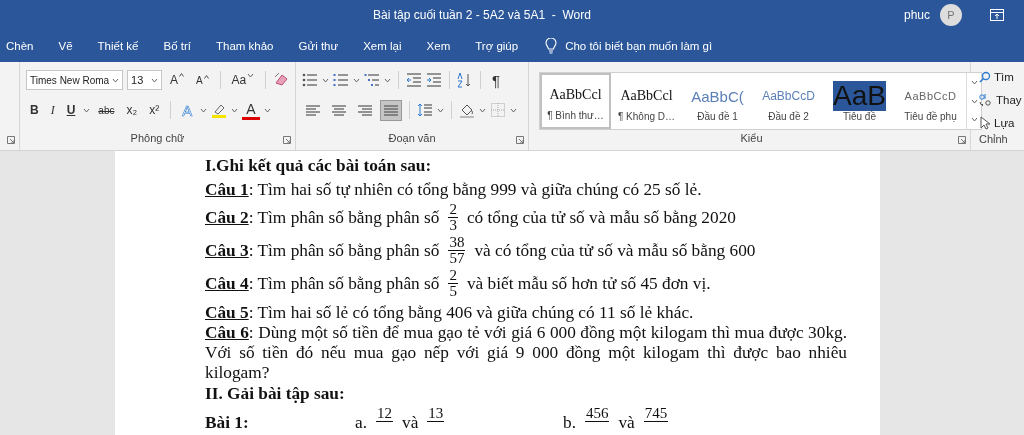 The width and height of the screenshot is (1024, 435). What do you see at coordinates (717, 101) in the screenshot?
I see `style-preset: AaBbC( Đầu đề 1` at bounding box center [717, 101].